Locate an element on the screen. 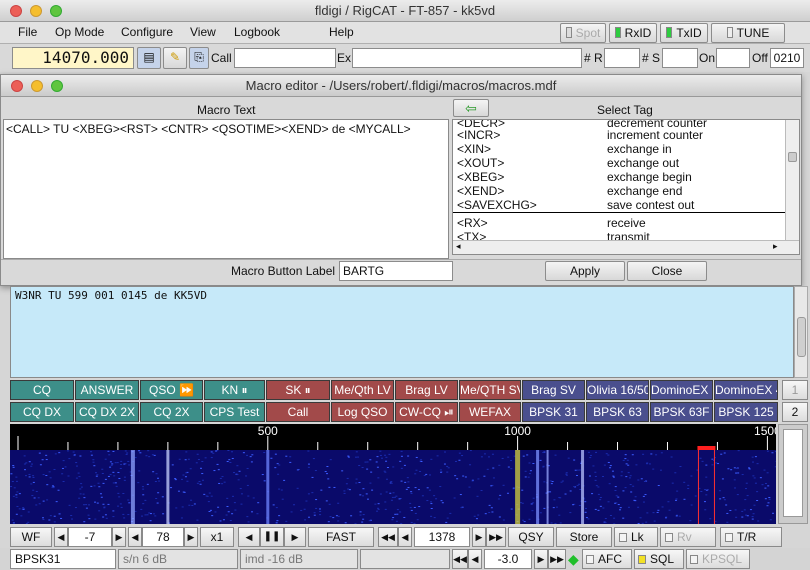  macro-button: Olivia 16/500 is located at coordinates (617, 390).